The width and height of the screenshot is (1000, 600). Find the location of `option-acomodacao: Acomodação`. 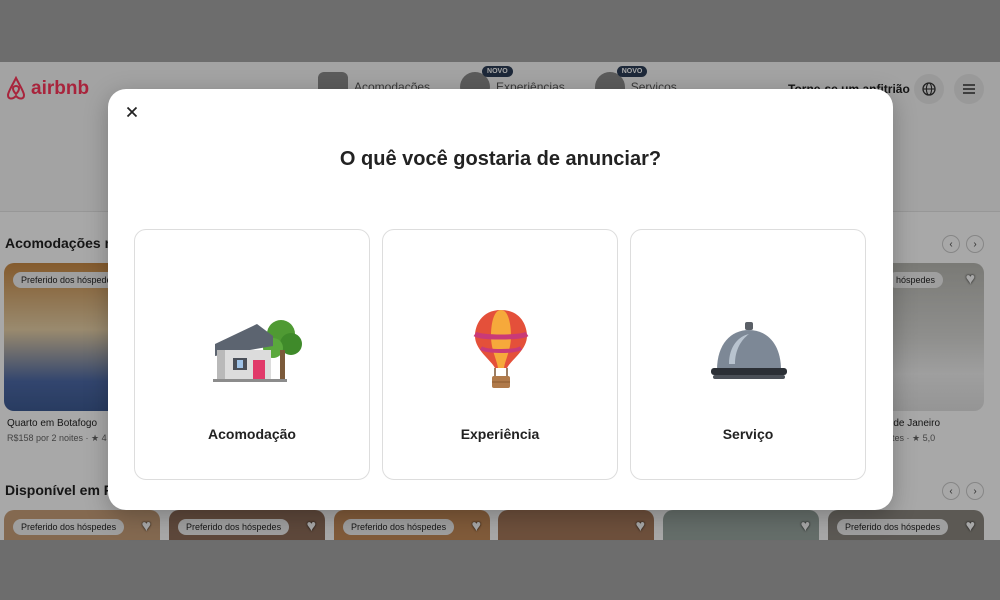

option-acomodacao: Acomodação is located at coordinates (252, 354).